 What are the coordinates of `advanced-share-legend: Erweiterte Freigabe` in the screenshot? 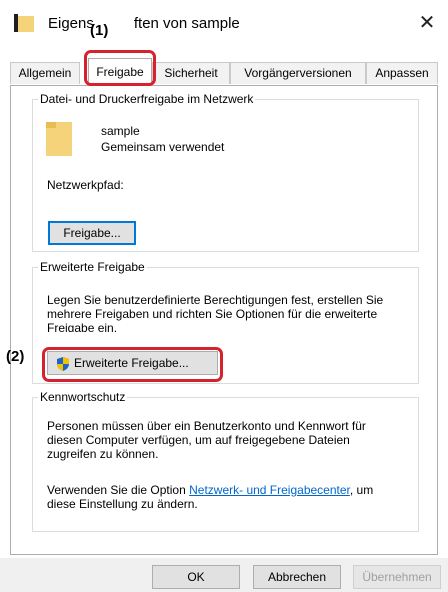 It's located at (92, 267).